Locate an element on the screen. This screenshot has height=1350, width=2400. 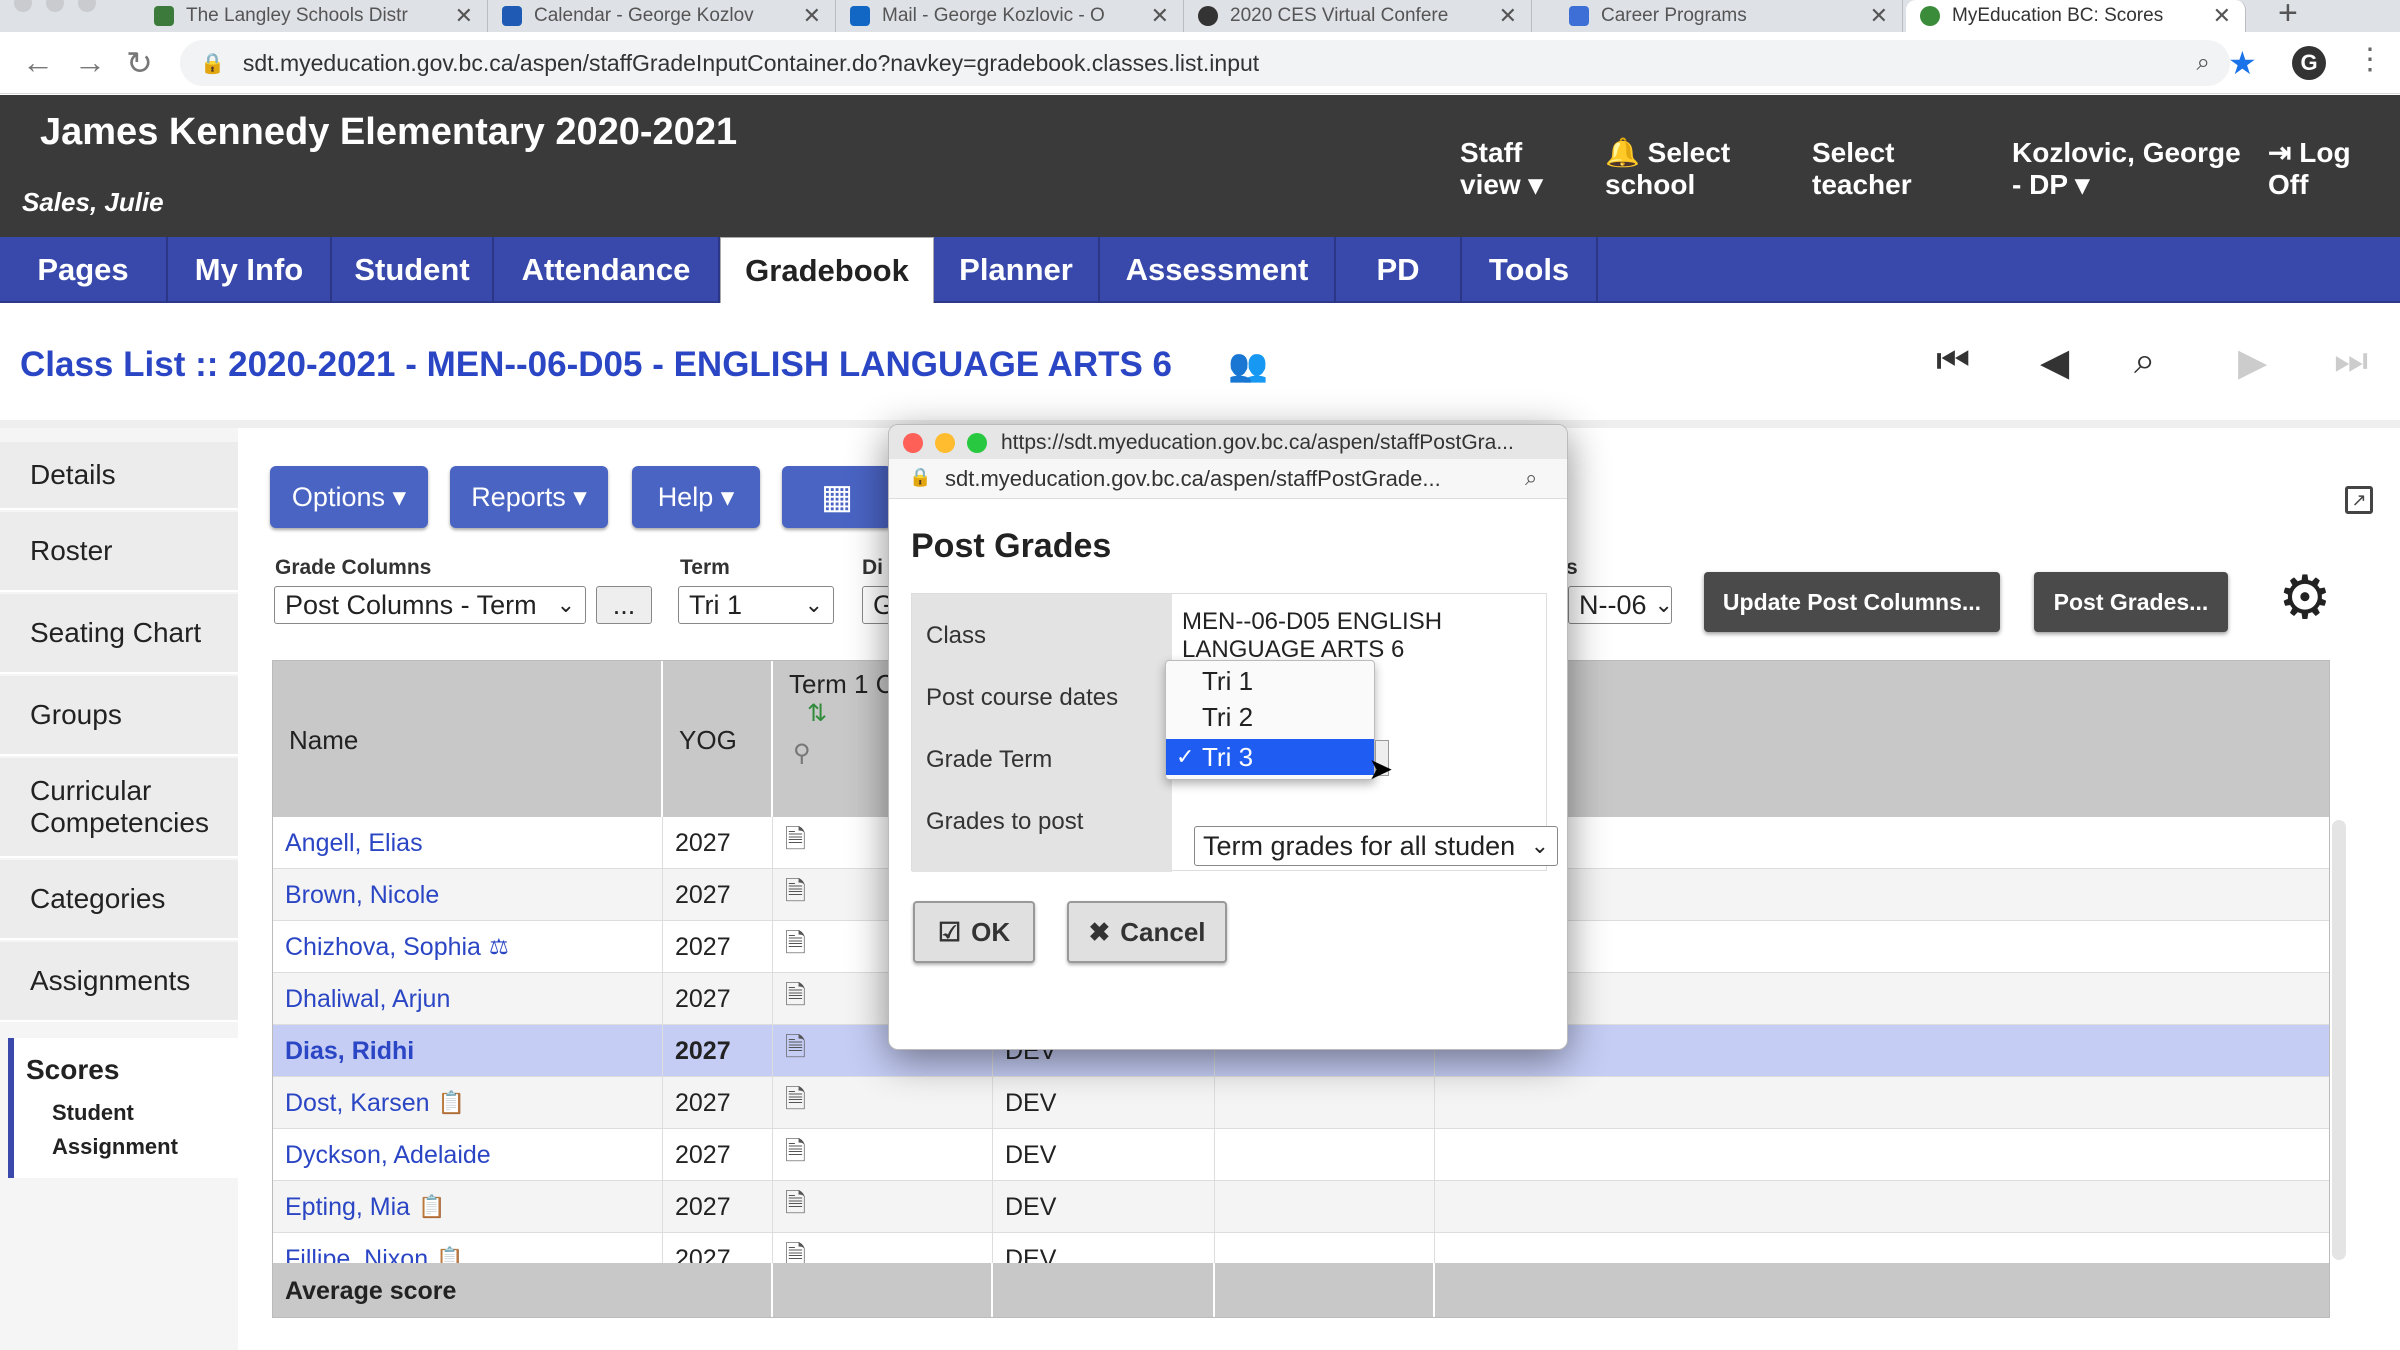
previous-record-icon: ◀ is located at coordinates (2054, 362).